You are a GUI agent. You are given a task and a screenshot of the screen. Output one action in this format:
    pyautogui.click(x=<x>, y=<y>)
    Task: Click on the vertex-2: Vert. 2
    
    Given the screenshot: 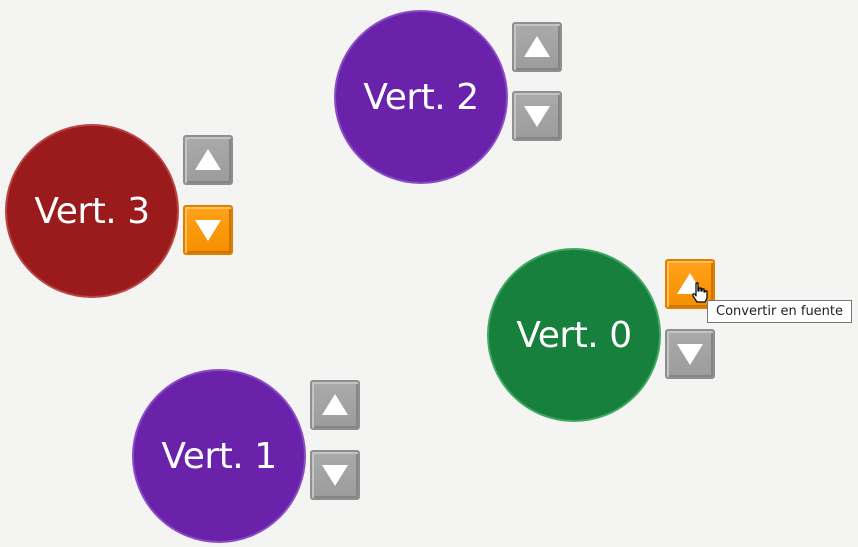 What is the action you would take?
    pyautogui.click(x=421, y=97)
    